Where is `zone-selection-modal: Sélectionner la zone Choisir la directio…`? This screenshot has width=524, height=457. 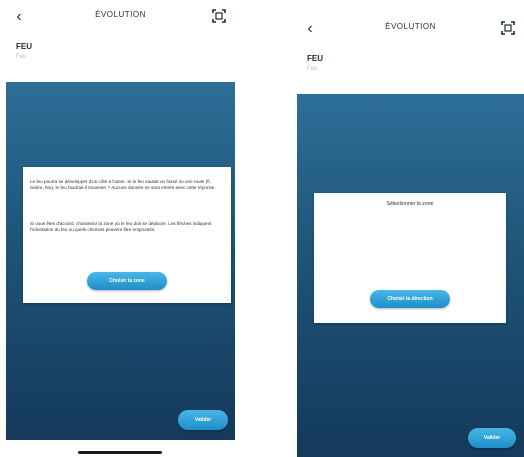
zone-selection-modal: Sélectionner la zone Choisir la directio… is located at coordinates (410, 258).